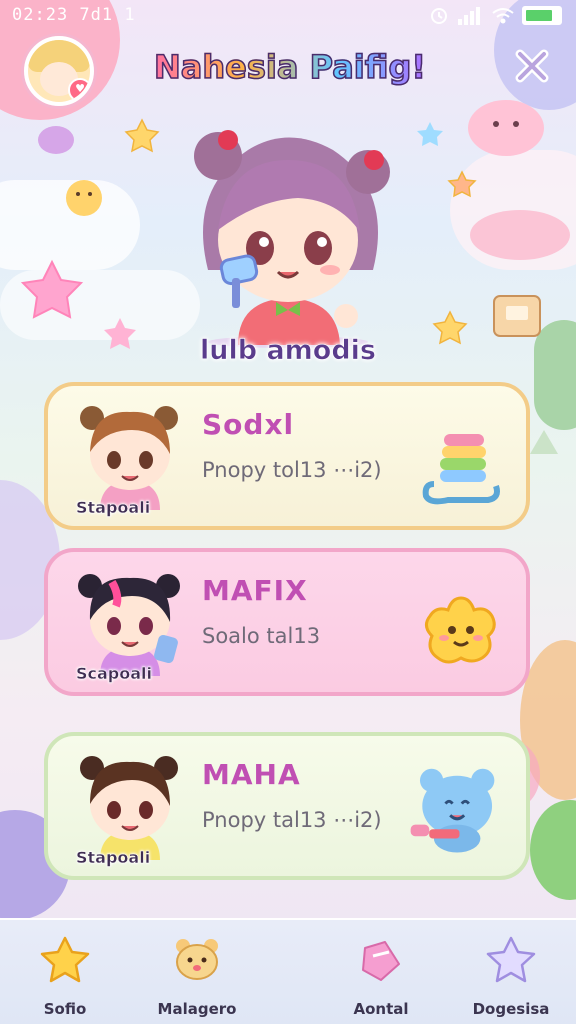  I want to click on nav-item-malagero: Malagero, so click(197, 976).